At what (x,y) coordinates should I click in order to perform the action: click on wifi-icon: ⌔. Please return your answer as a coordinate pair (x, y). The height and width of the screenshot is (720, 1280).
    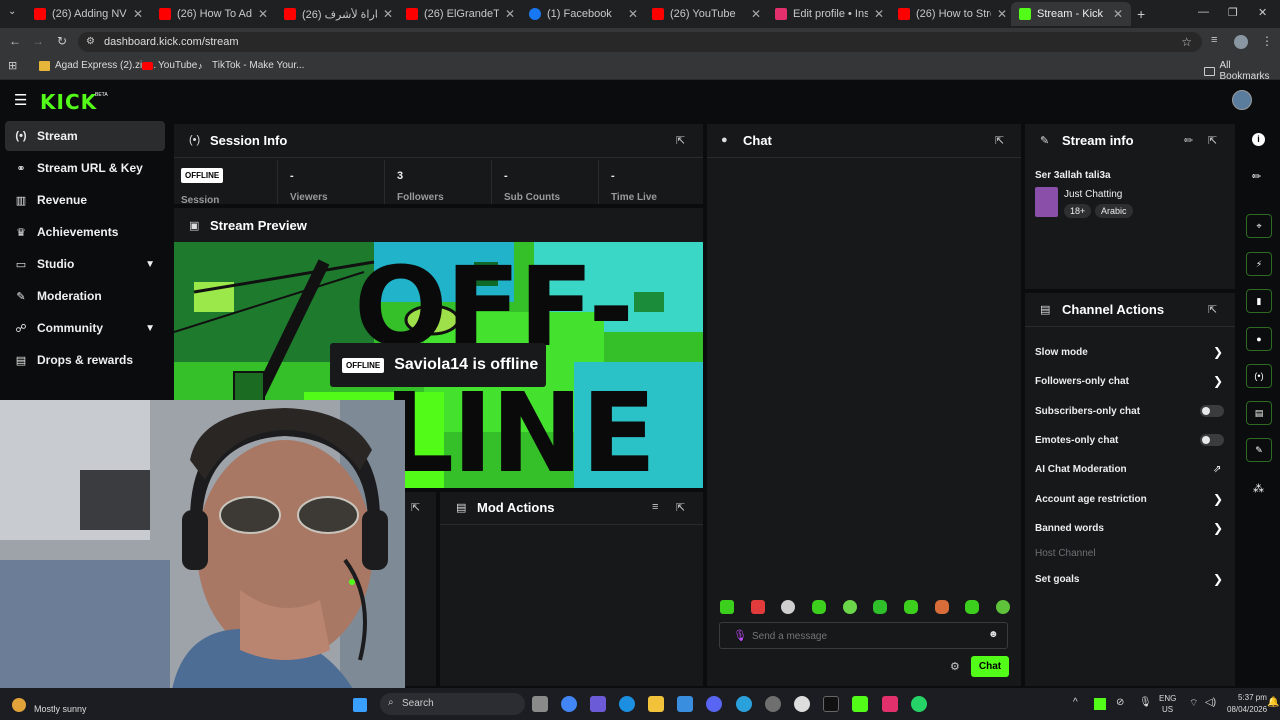
    Looking at the image, I should click on (1193, 703).